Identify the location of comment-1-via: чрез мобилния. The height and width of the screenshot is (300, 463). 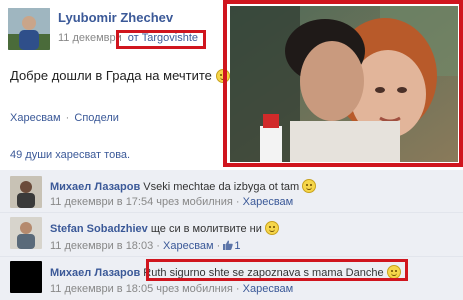
(194, 202).